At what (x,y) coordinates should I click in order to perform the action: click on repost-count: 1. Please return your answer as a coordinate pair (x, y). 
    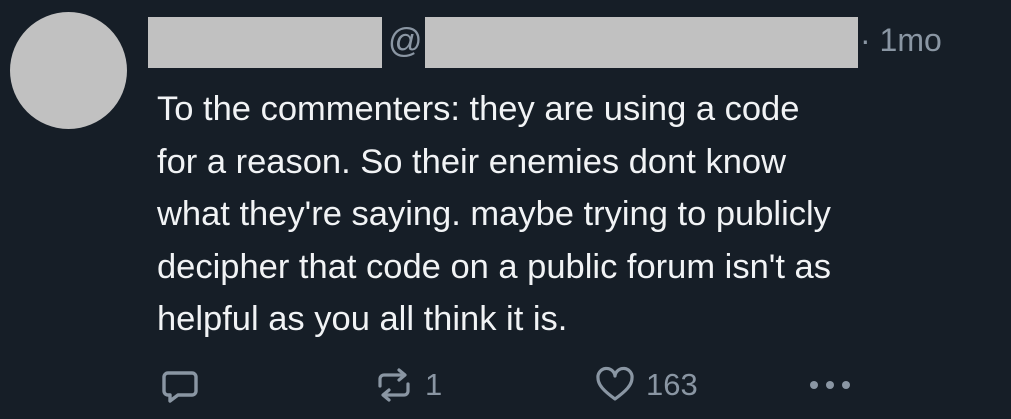
    Looking at the image, I should click on (434, 384).